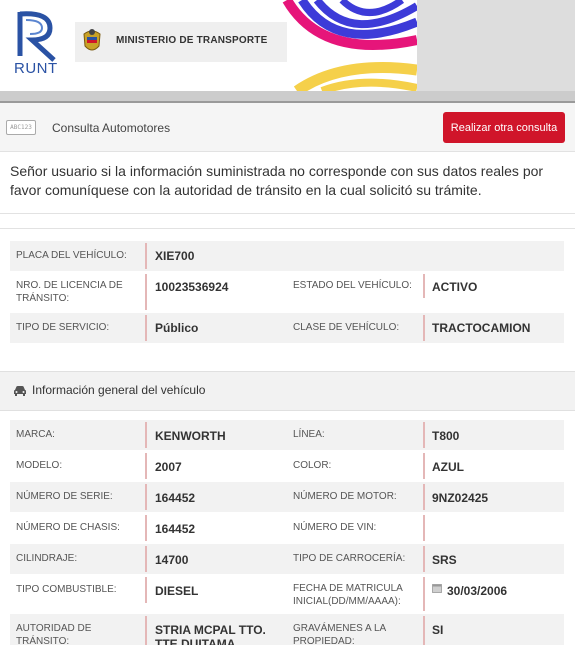  Describe the element at coordinates (437, 588) in the screenshot. I see `calendar-icon` at that location.